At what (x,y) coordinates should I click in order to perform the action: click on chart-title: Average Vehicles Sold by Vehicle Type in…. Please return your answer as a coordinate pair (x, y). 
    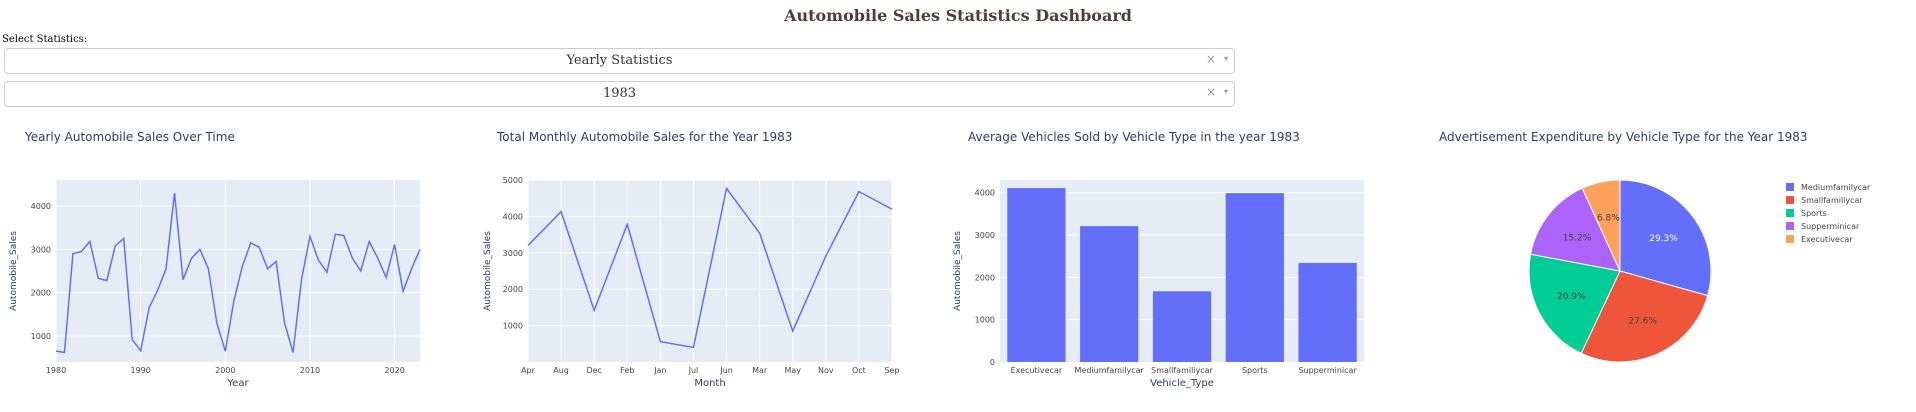
    Looking at the image, I should click on (1134, 137).